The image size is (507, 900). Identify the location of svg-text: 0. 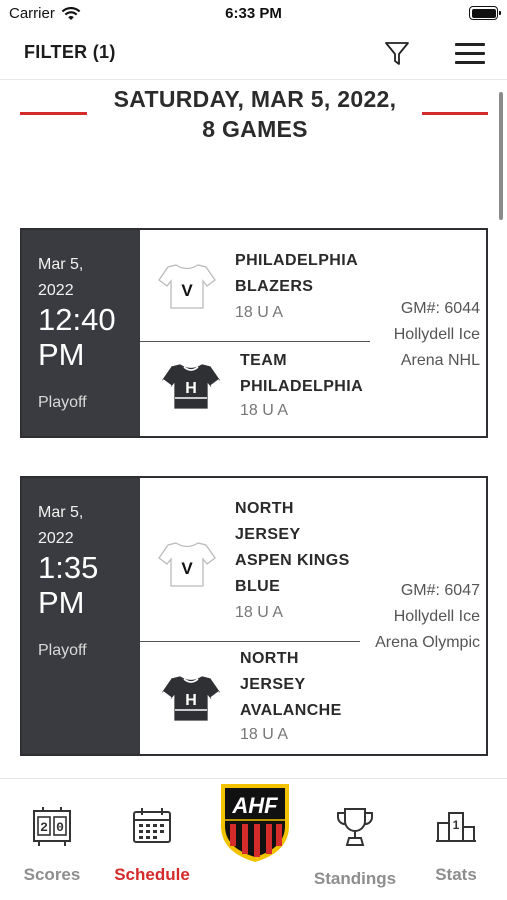
(60, 827).